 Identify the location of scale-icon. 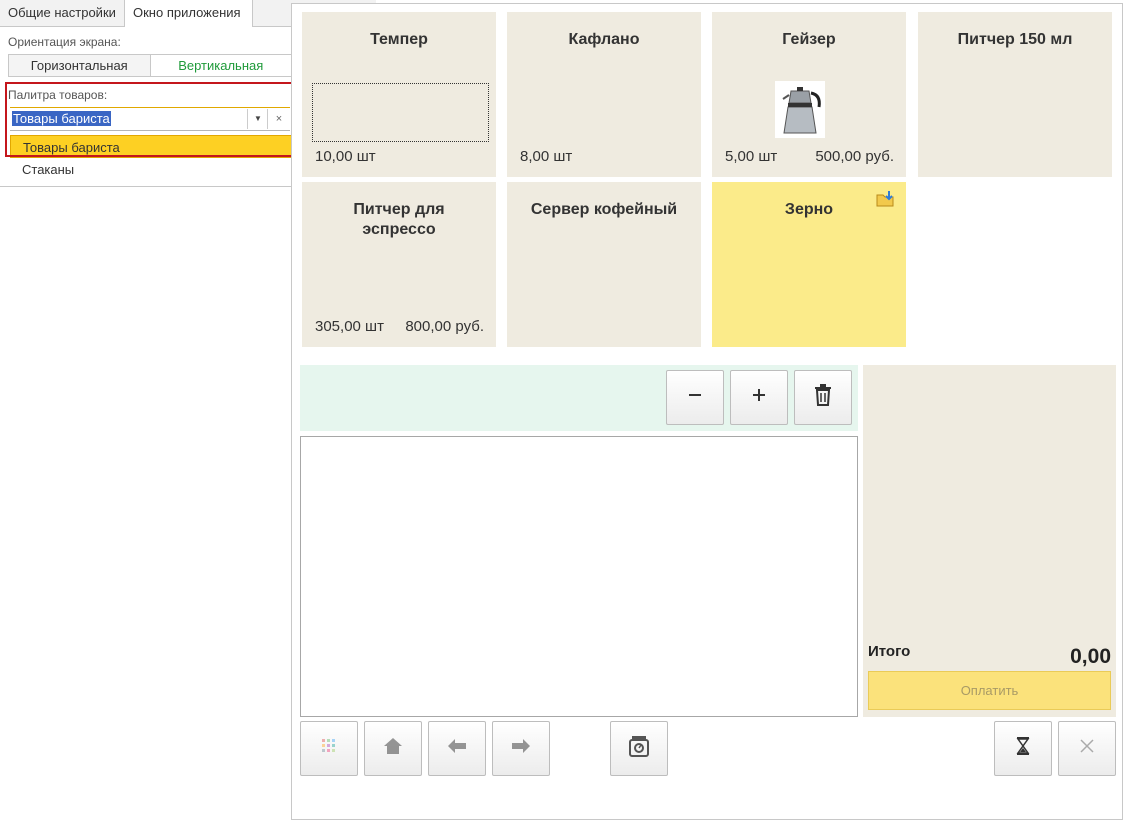
(639, 748).